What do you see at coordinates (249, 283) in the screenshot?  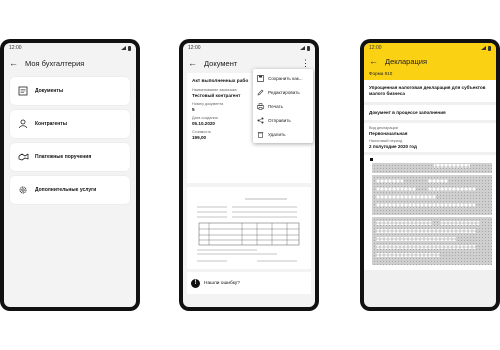 I see `report-error-button: ! Нашли ошибку?` at bounding box center [249, 283].